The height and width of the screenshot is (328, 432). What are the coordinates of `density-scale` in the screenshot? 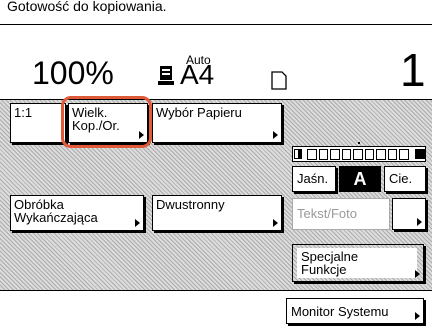 It's located at (359, 154).